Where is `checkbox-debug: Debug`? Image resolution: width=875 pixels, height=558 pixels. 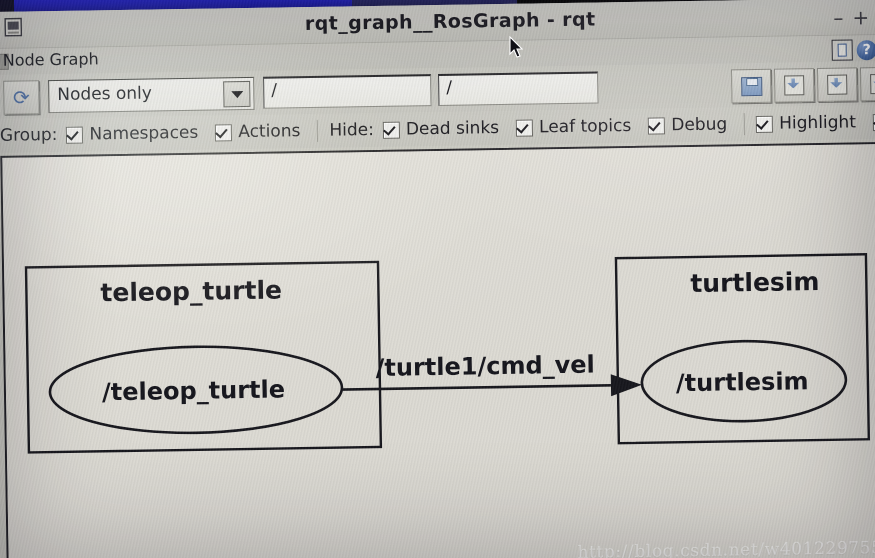 checkbox-debug: Debug is located at coordinates (687, 124).